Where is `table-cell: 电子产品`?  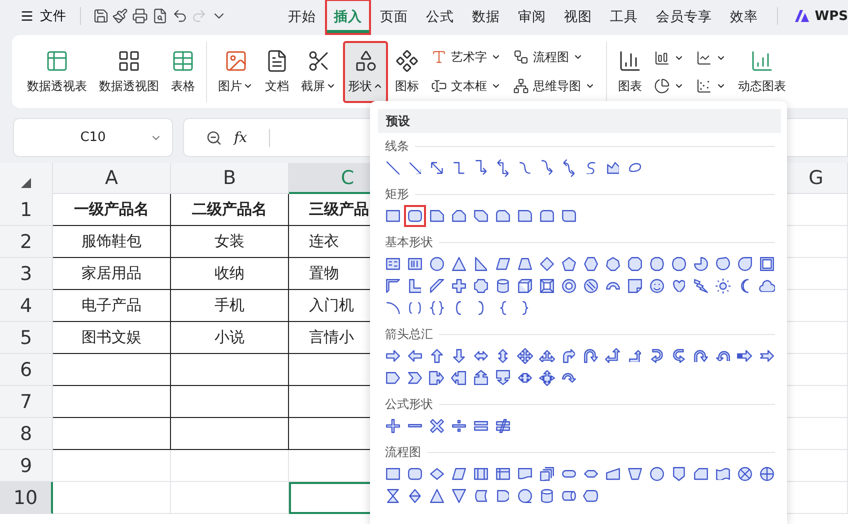 table-cell: 电子产品 is located at coordinates (112, 306).